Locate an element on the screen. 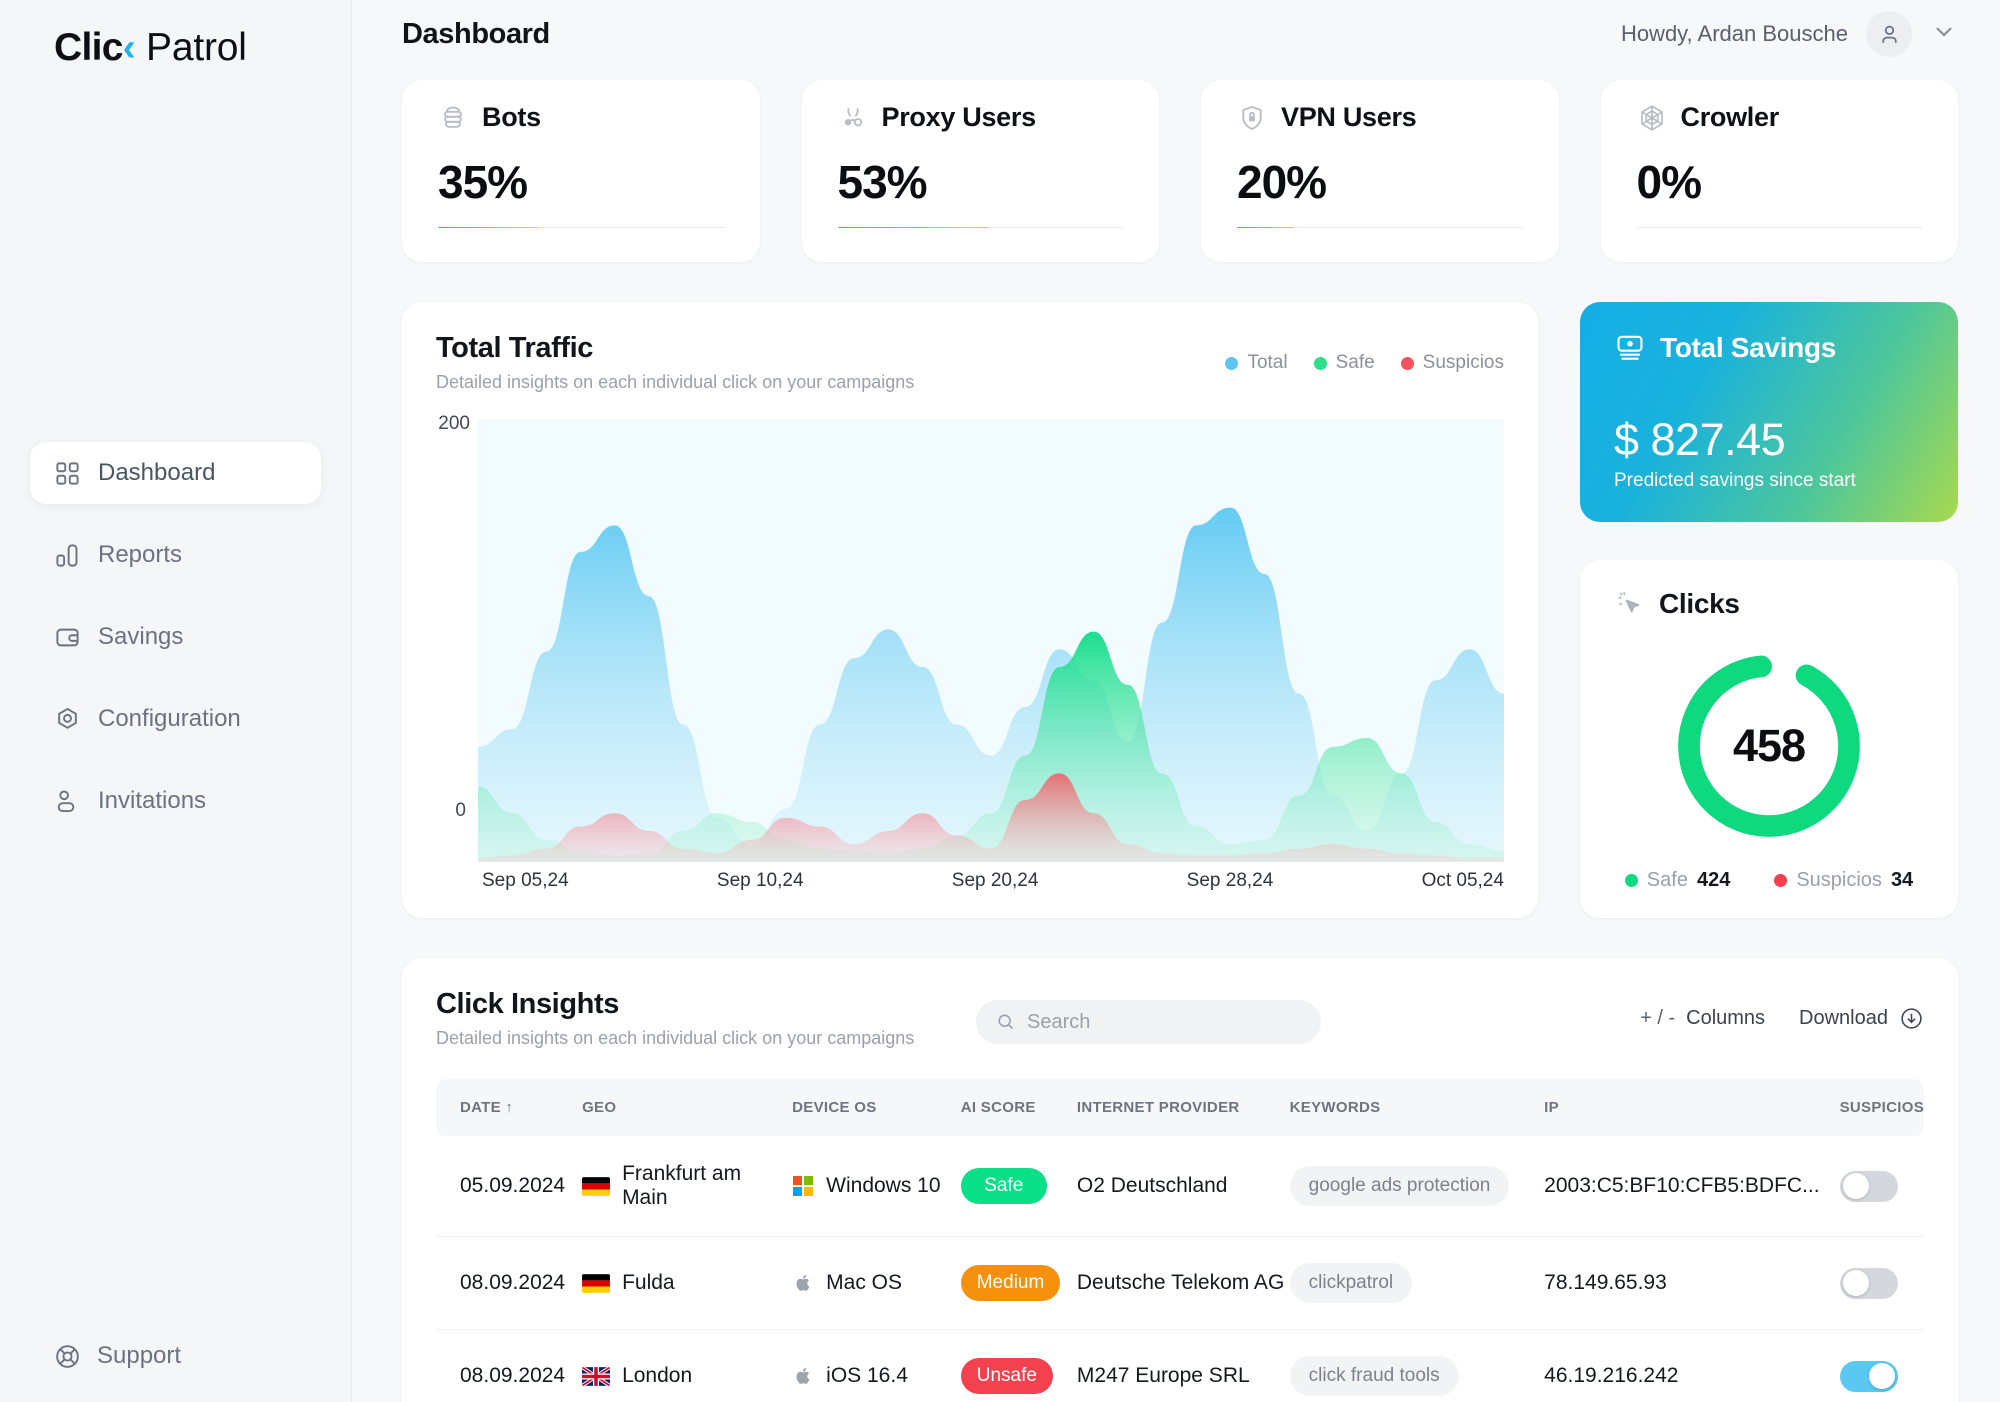  stat-value: 20% is located at coordinates (1282, 182).